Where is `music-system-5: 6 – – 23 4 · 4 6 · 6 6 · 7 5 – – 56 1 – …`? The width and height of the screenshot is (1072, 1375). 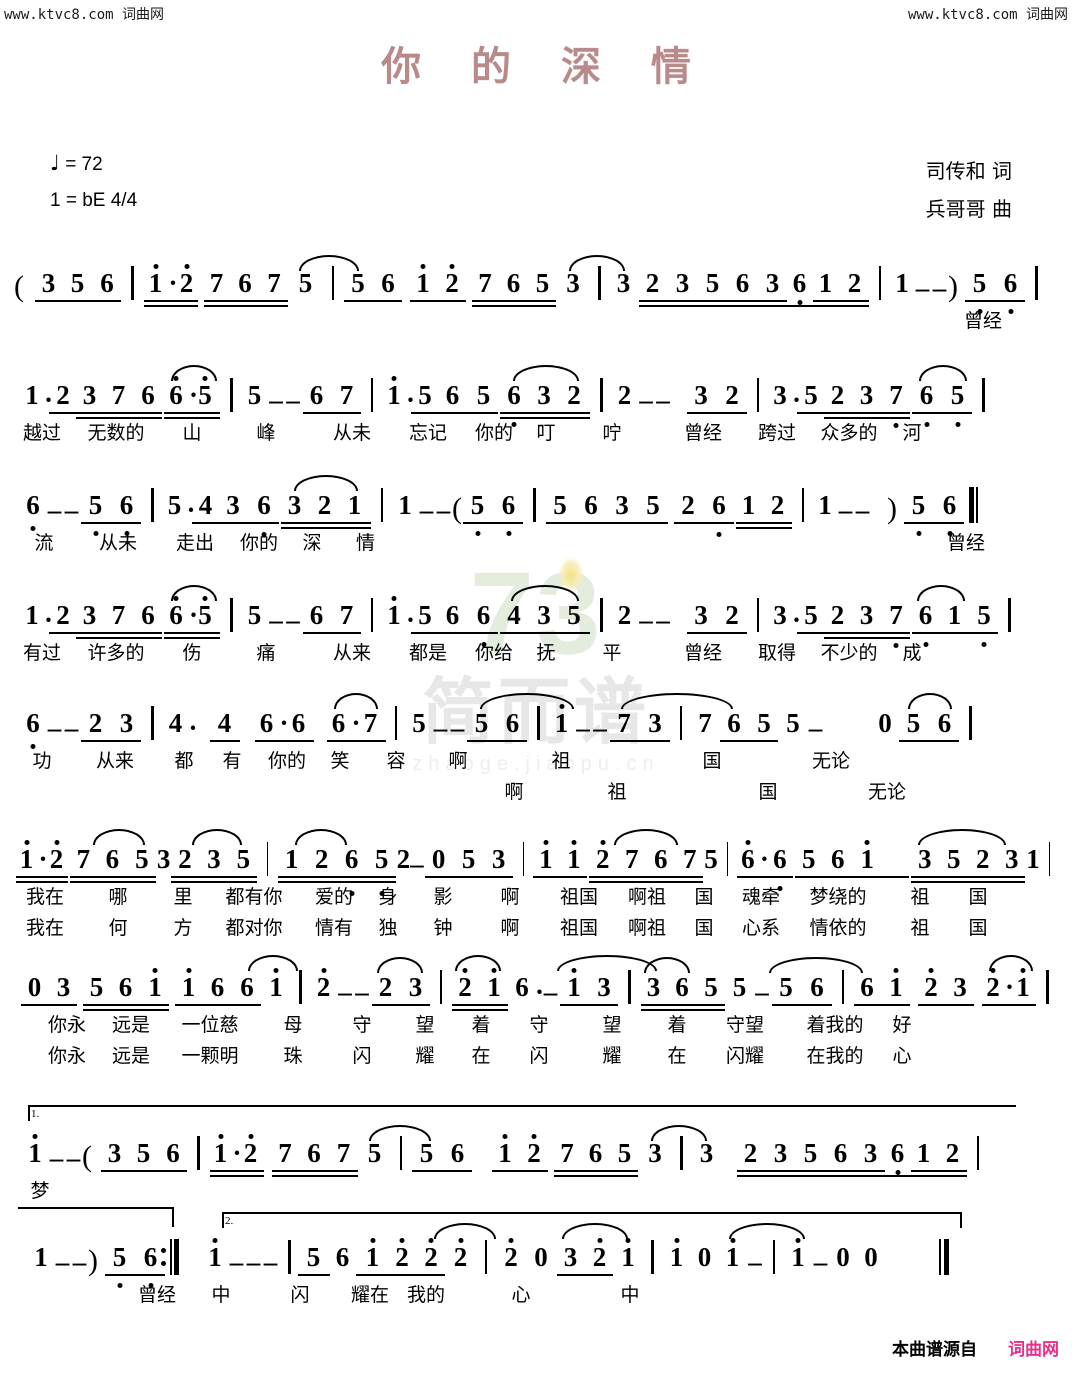
music-system-5: 6 – – 23 4 · 4 6 · 6 6 · 7 5 – – 56 1 – … is located at coordinates (536, 750).